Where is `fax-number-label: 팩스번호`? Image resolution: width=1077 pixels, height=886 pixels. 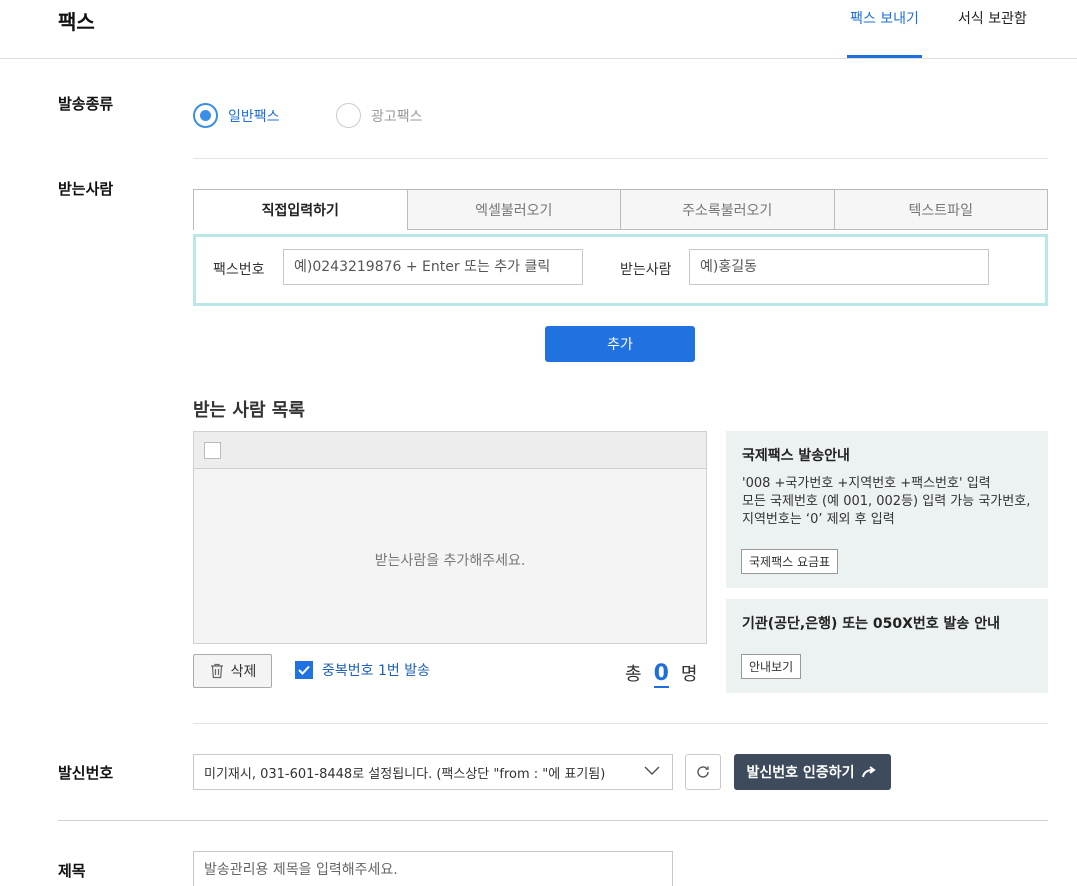 fax-number-label: 팩스번호 is located at coordinates (239, 270).